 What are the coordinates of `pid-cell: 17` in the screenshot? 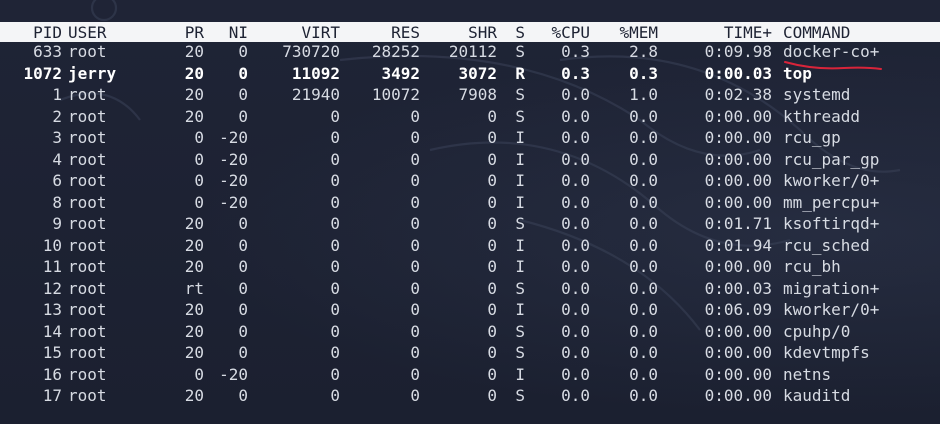 It's located at (52, 395).